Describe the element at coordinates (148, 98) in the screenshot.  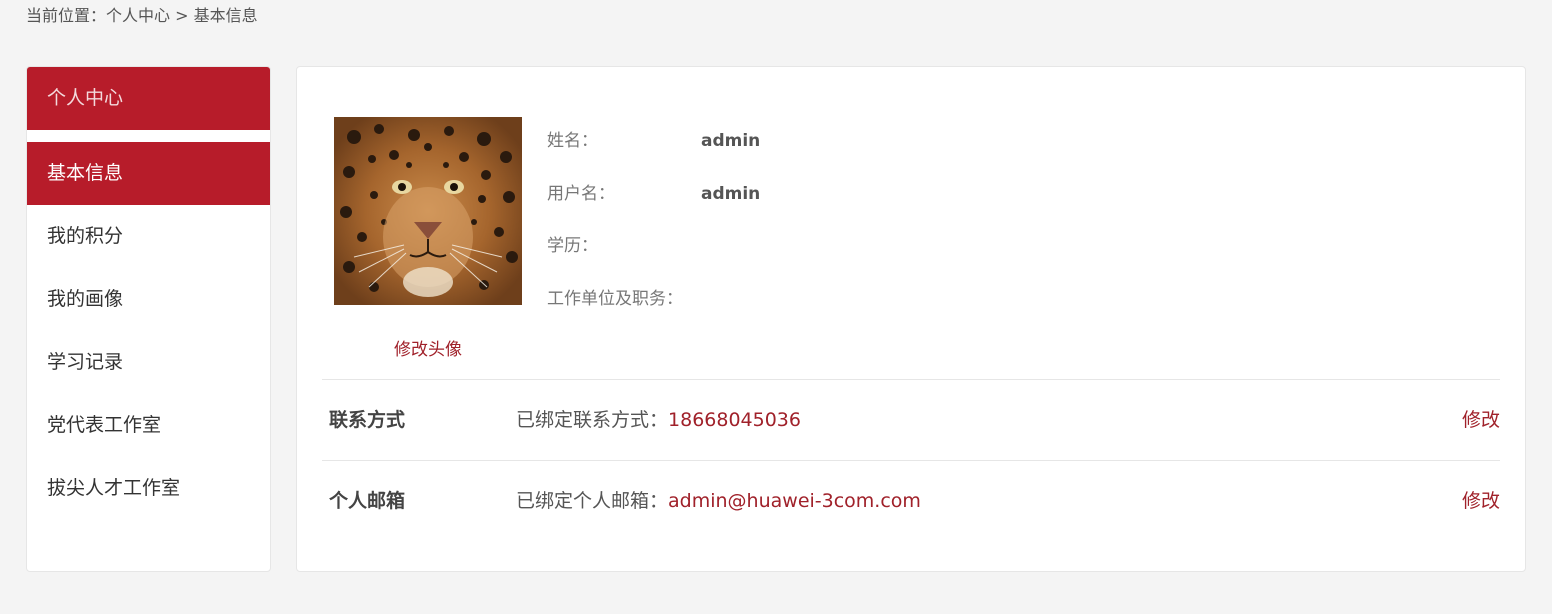
I see `sidebar-title: 个人中心` at that location.